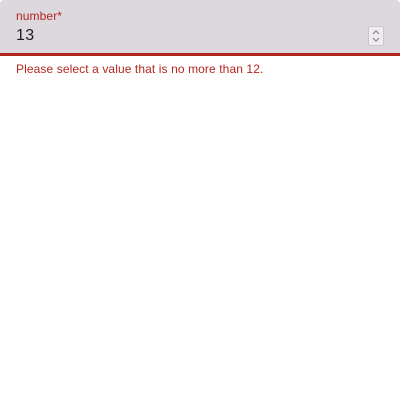  I want to click on field-label: number*, so click(39, 16).